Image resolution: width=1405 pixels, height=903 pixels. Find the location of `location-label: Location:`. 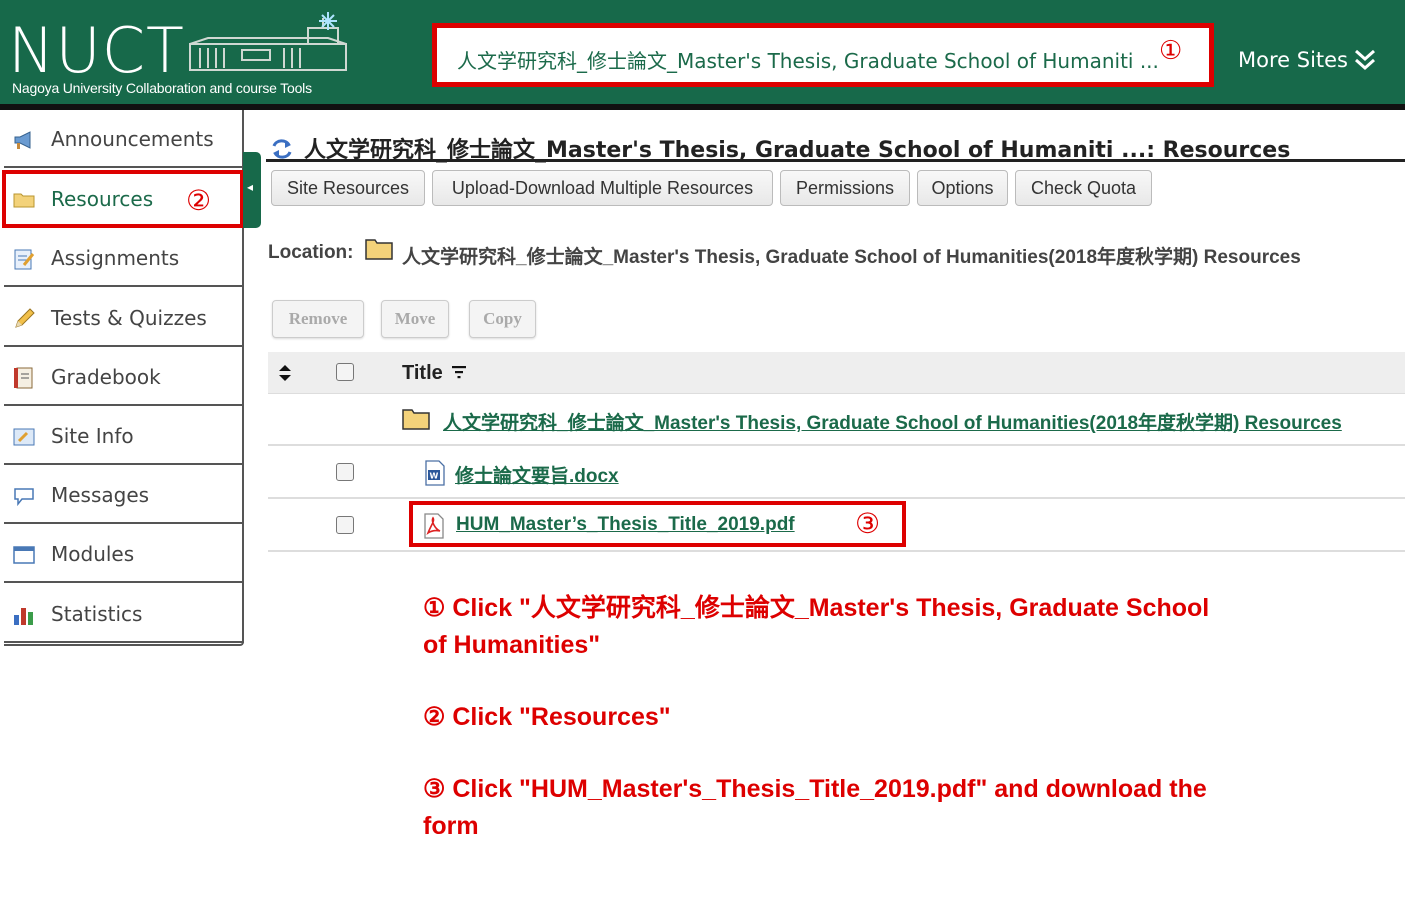

location-label: Location: is located at coordinates (311, 252).